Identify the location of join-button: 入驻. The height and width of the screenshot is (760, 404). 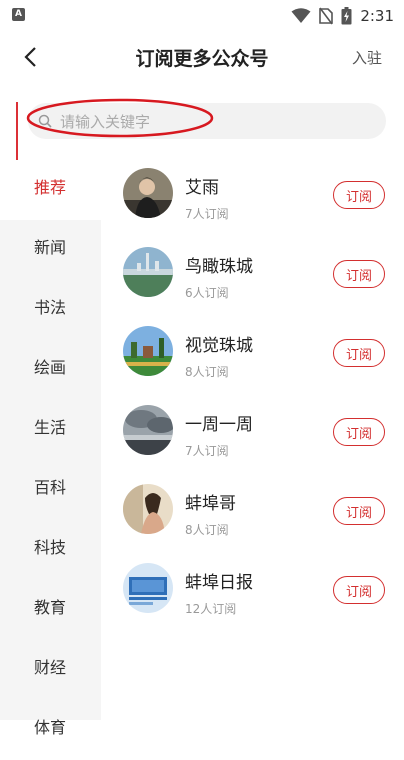
(367, 57).